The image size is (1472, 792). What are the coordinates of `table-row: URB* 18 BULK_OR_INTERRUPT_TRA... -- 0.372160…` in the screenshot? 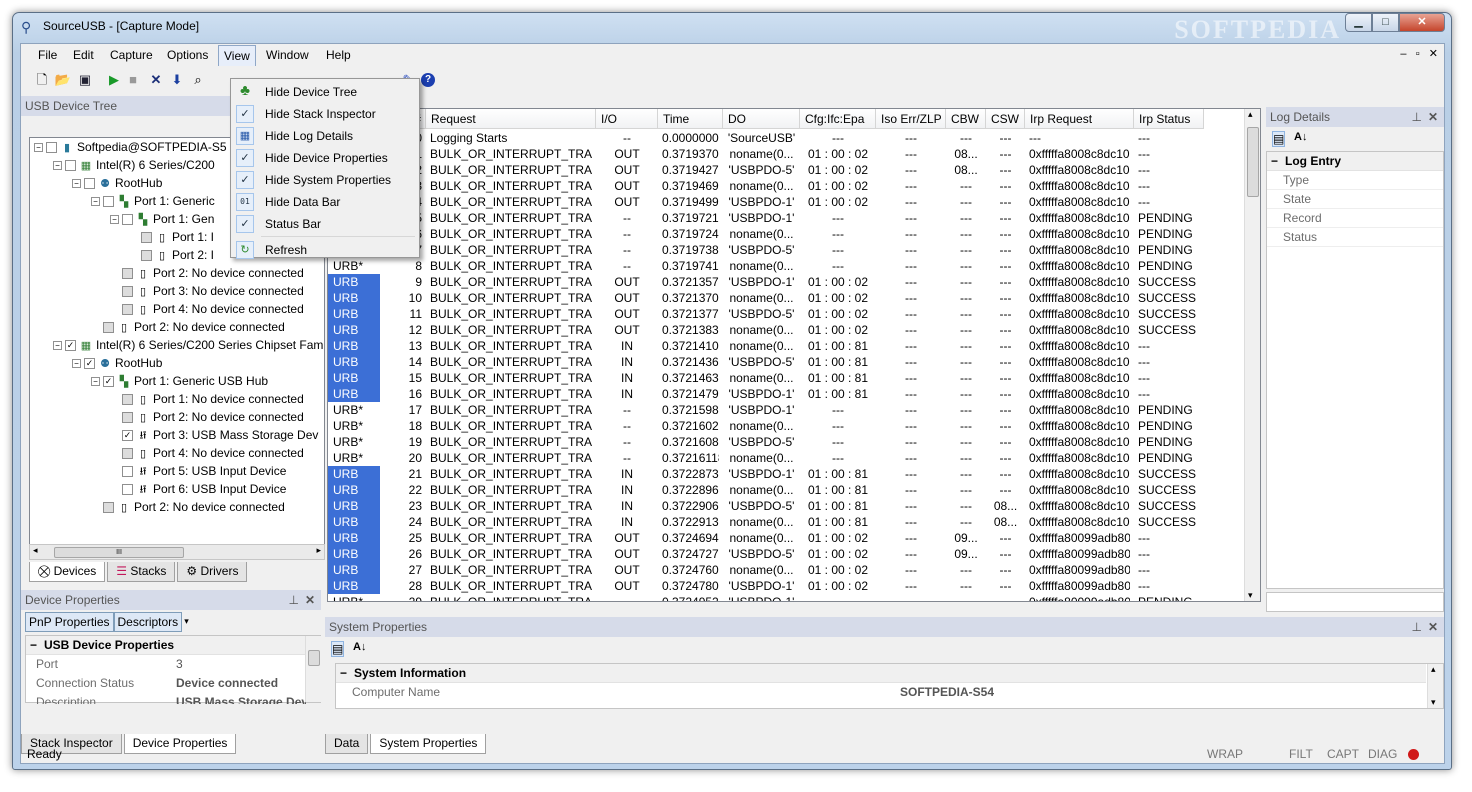 It's located at (794, 426).